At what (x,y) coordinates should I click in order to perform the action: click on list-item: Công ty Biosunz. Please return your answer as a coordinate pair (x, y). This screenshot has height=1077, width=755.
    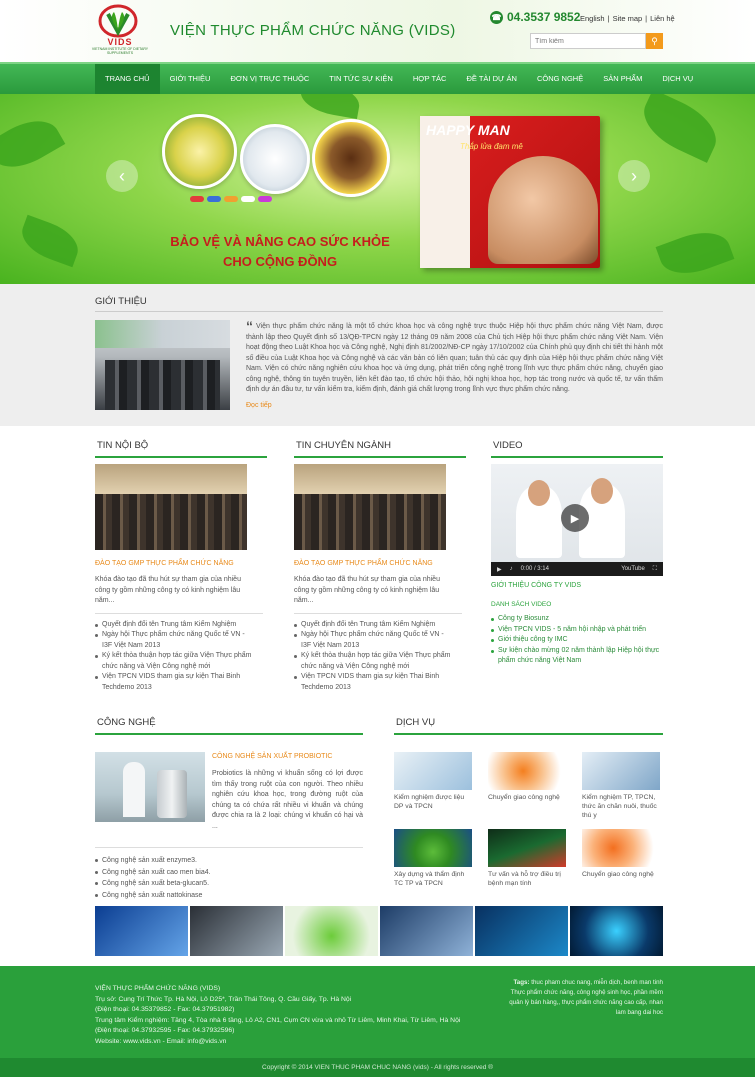
    Looking at the image, I should click on (577, 619).